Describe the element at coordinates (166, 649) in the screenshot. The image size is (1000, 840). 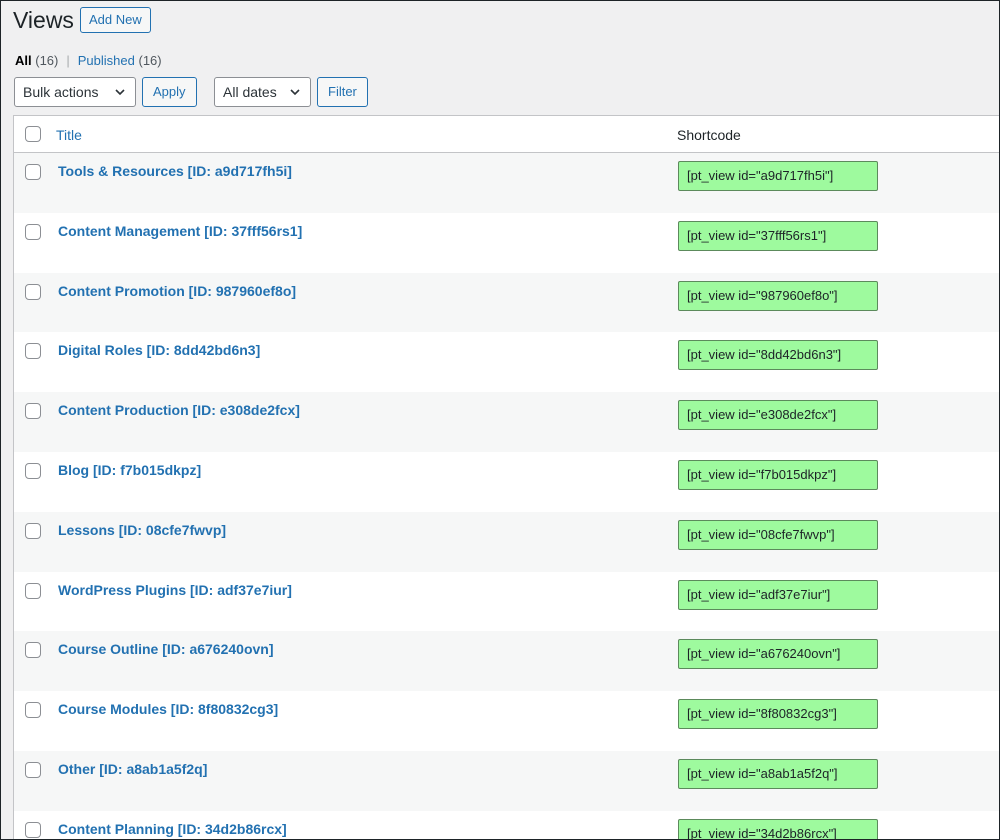
I see `row-title-link: Course Outline [ID: a676240ovn]` at that location.